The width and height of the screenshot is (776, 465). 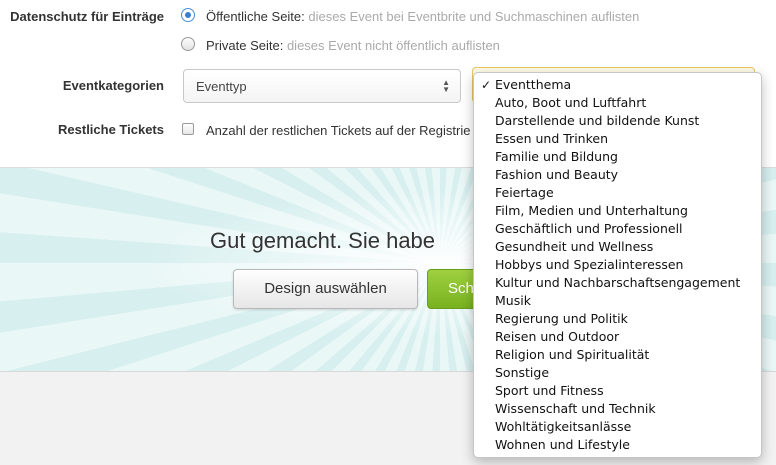 What do you see at coordinates (549, 390) in the screenshot?
I see `dropdown-item-label: Sport und Fitness` at bounding box center [549, 390].